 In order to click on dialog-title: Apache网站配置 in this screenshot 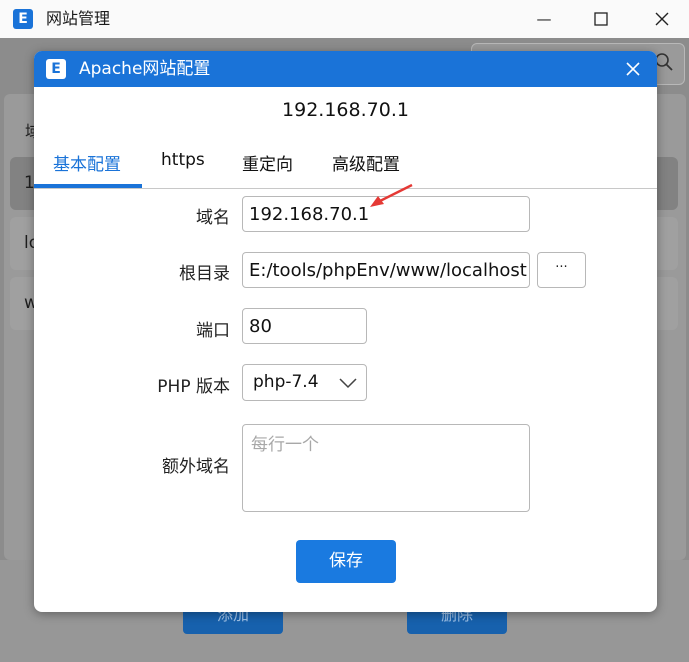, I will do `click(145, 69)`.